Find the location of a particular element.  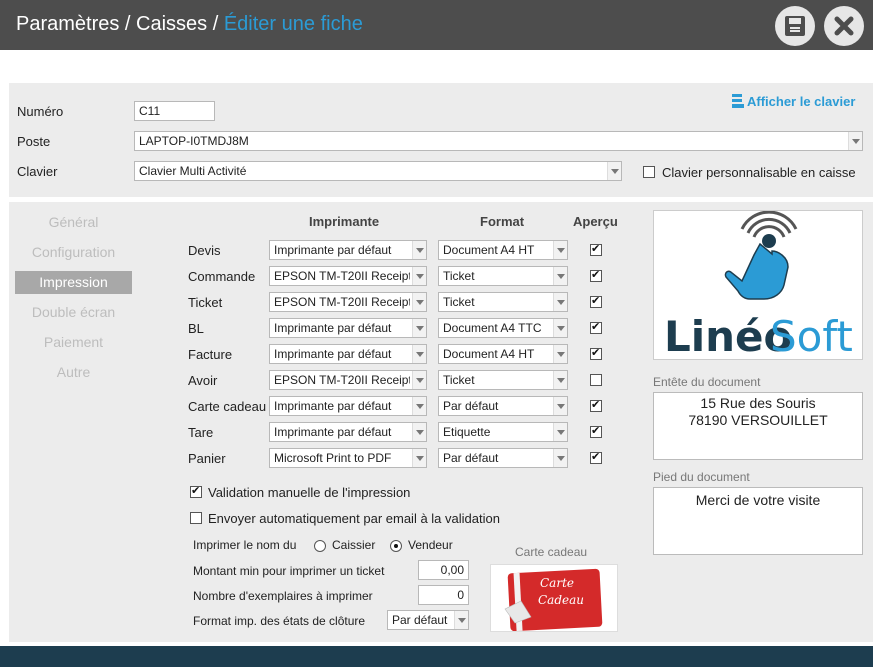

custom-keyboard-label: Clavier personnalisable en caisse is located at coordinates (759, 172).